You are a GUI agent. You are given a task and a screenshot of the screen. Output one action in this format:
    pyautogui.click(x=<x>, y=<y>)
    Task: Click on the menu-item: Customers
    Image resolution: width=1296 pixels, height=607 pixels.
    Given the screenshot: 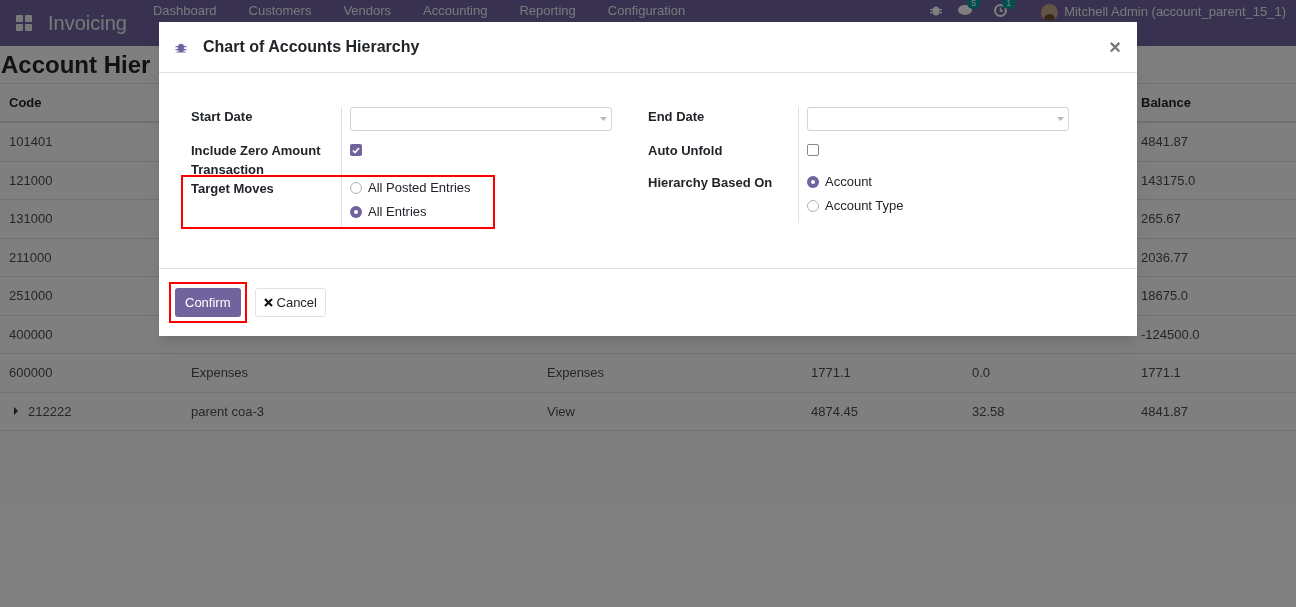 What is the action you would take?
    pyautogui.click(x=280, y=11)
    